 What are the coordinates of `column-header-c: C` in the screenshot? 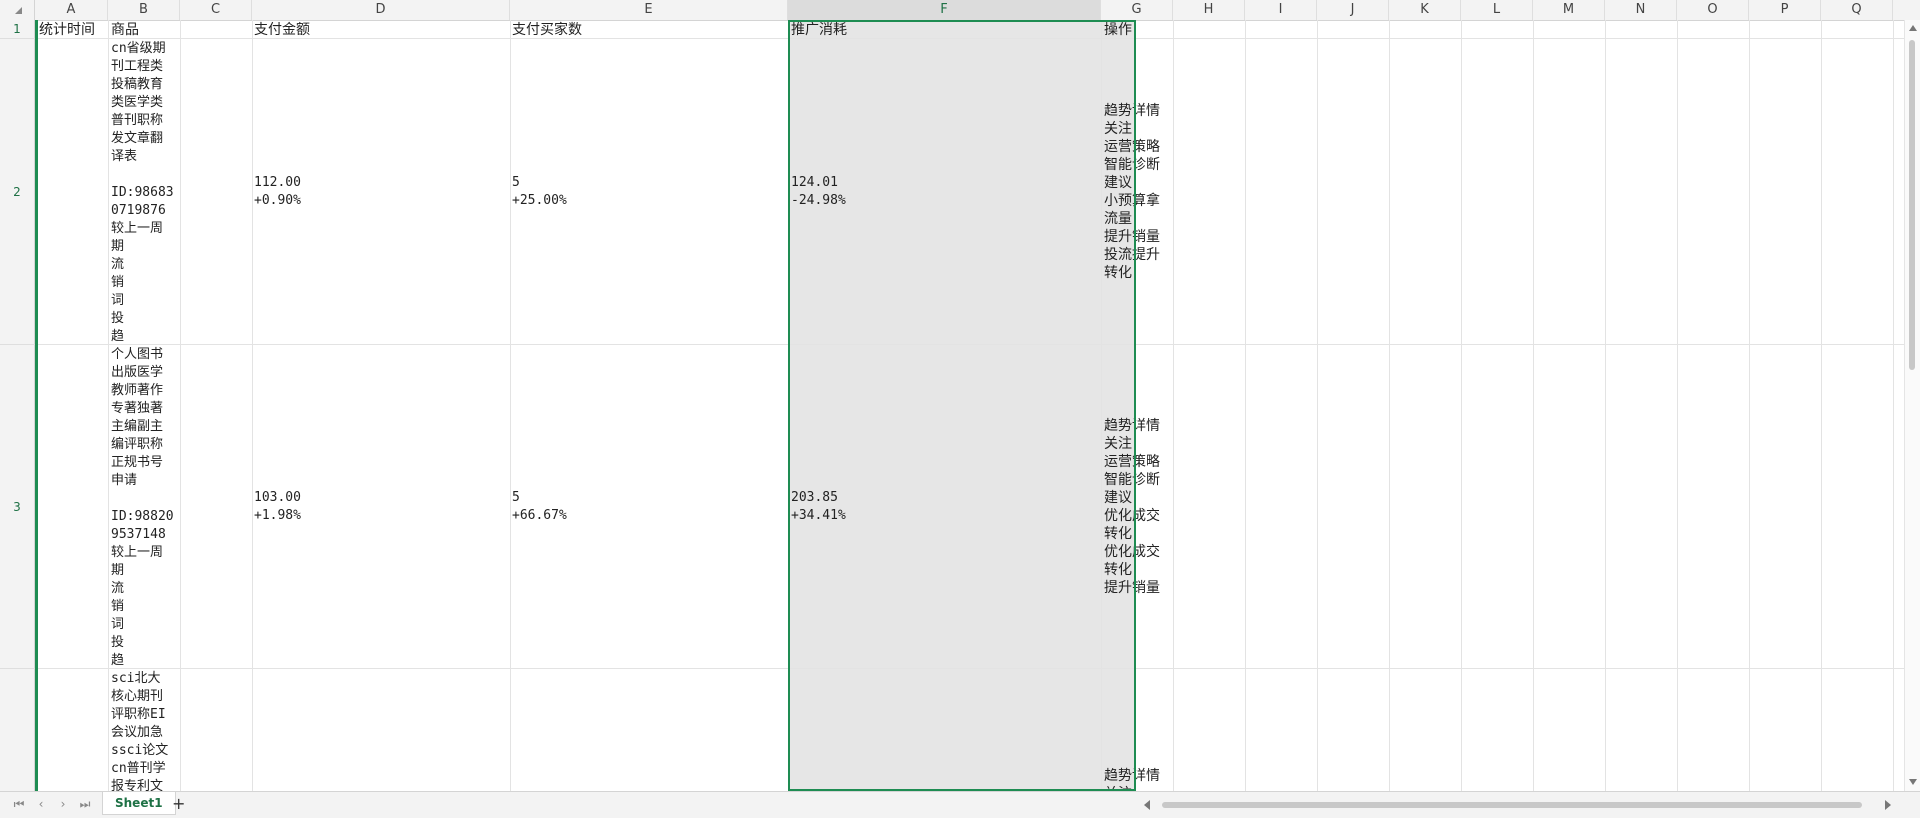 It's located at (216, 10).